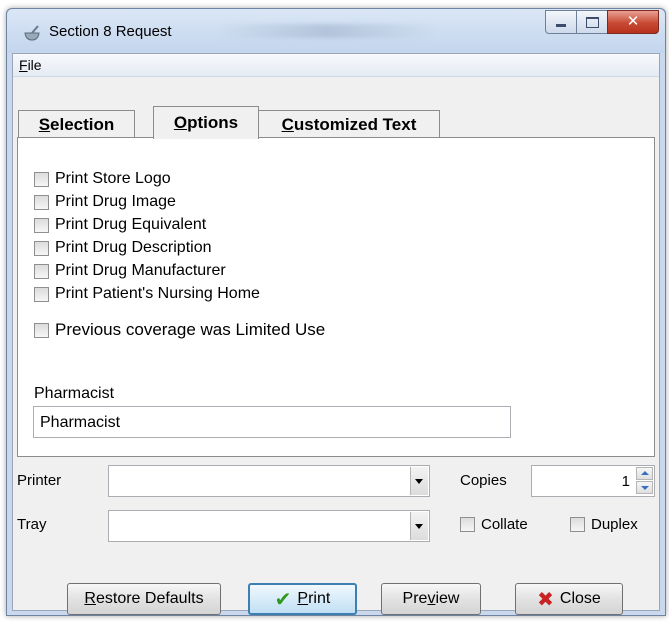  I want to click on checkbox-print-drug-equivalent: Print Drug Equivalent, so click(120, 225).